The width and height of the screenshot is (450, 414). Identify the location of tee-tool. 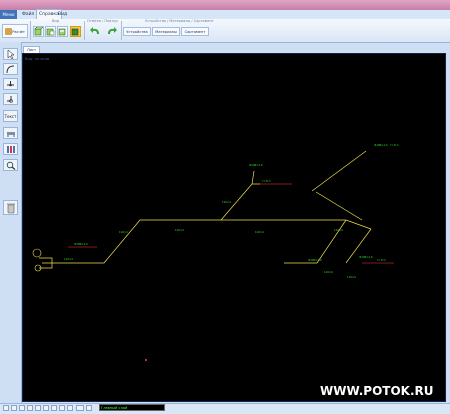
(10, 84).